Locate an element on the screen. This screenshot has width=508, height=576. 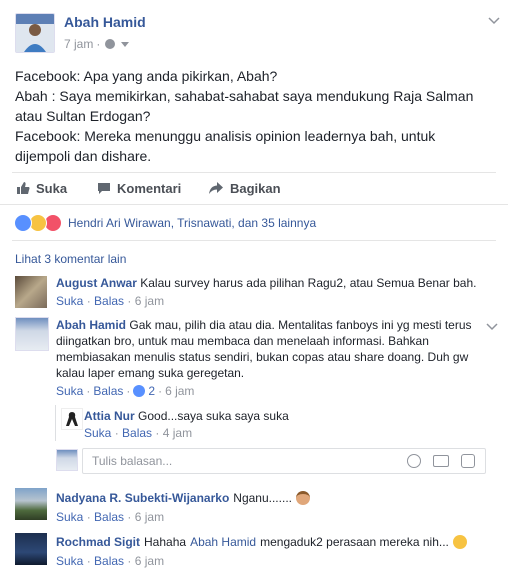
post-line: Facebook: Apa yang anda pikirkan, Abah? is located at coordinates (146, 76).